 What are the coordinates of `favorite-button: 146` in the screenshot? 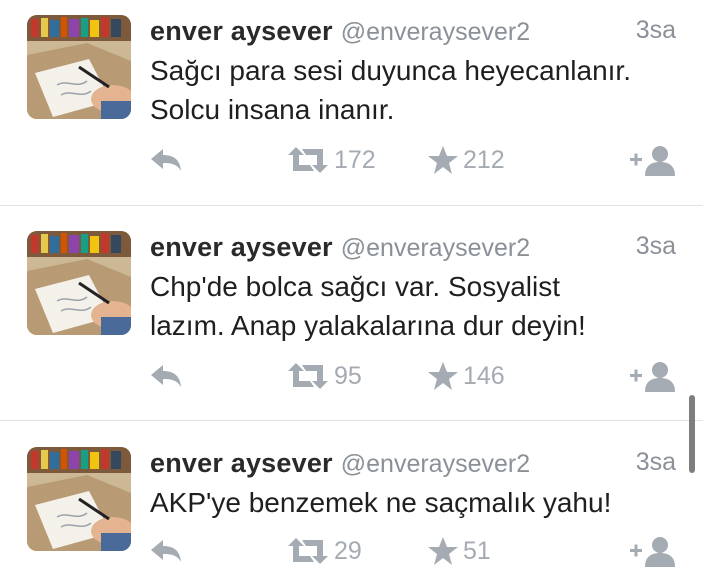 It's located at (466, 376).